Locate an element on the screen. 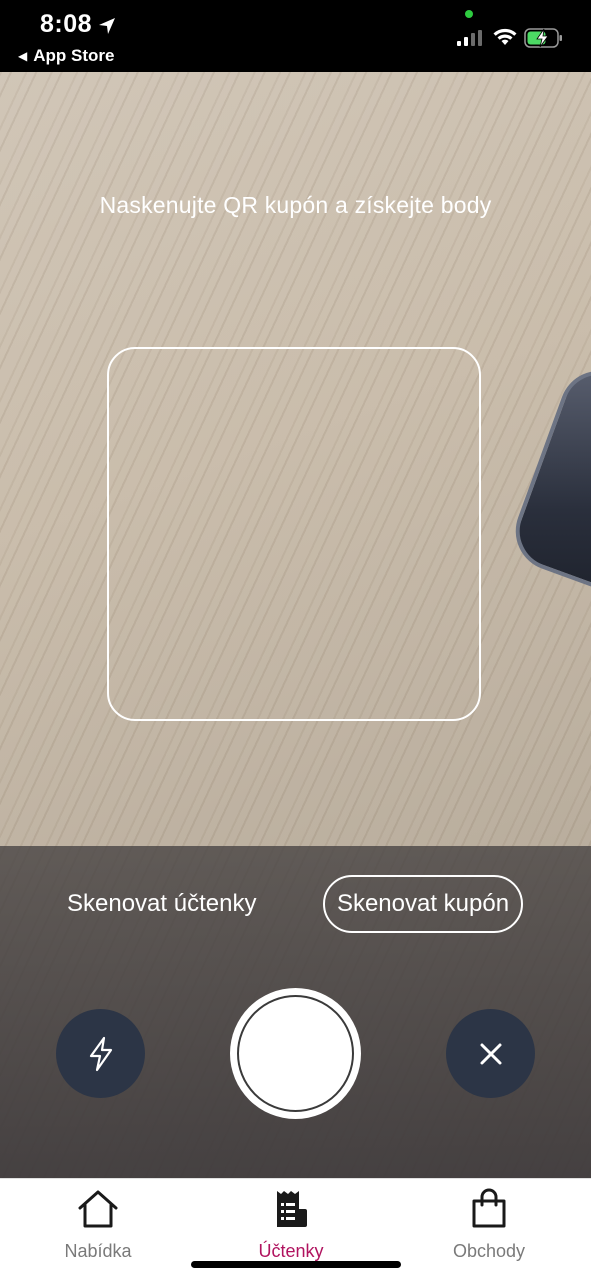 This screenshot has width=591, height=1280. tab-obchody: Obchody is located at coordinates (489, 1227).